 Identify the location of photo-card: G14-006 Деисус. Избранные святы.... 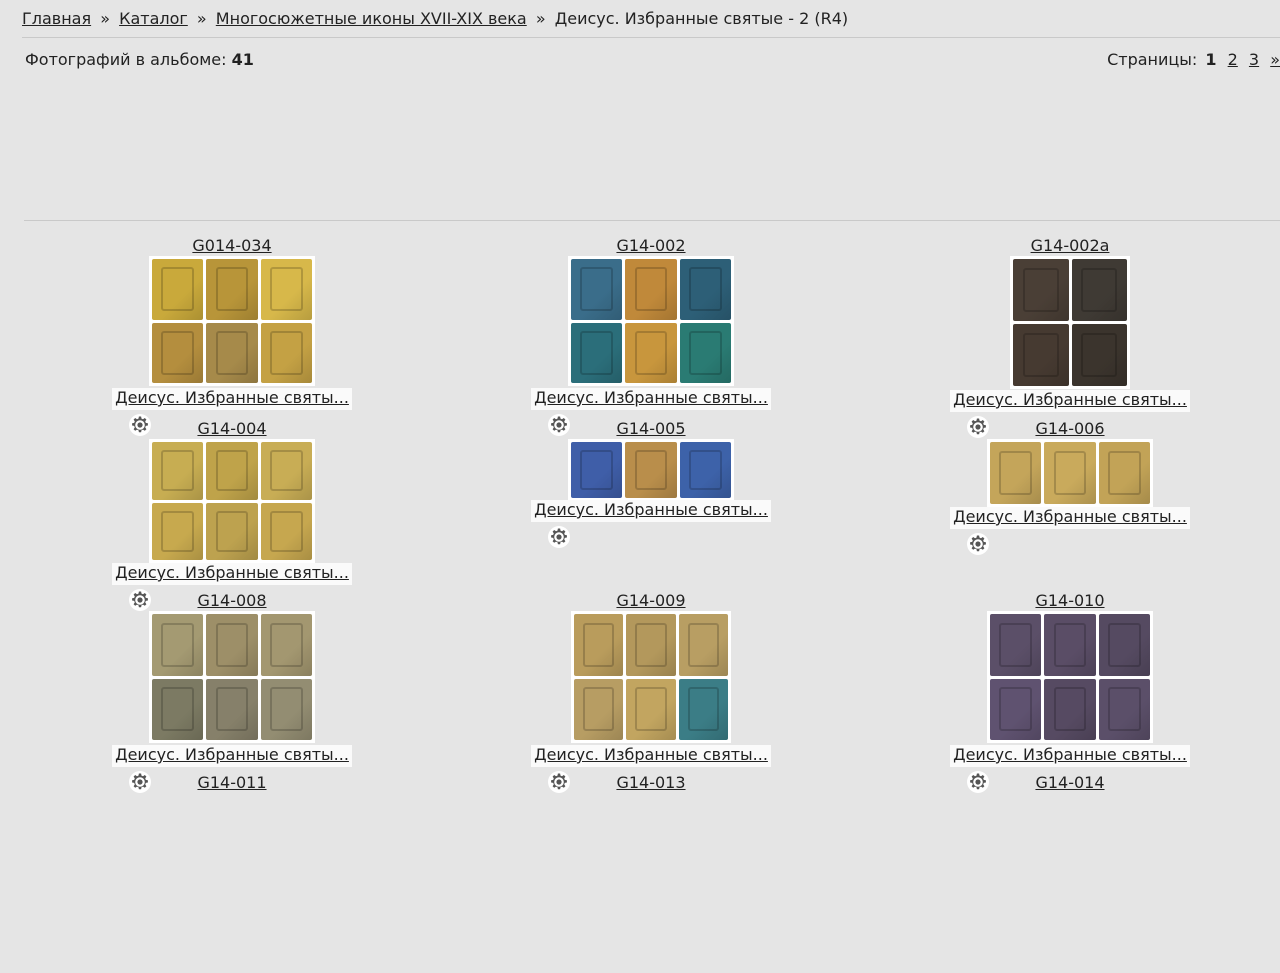
(1070, 519).